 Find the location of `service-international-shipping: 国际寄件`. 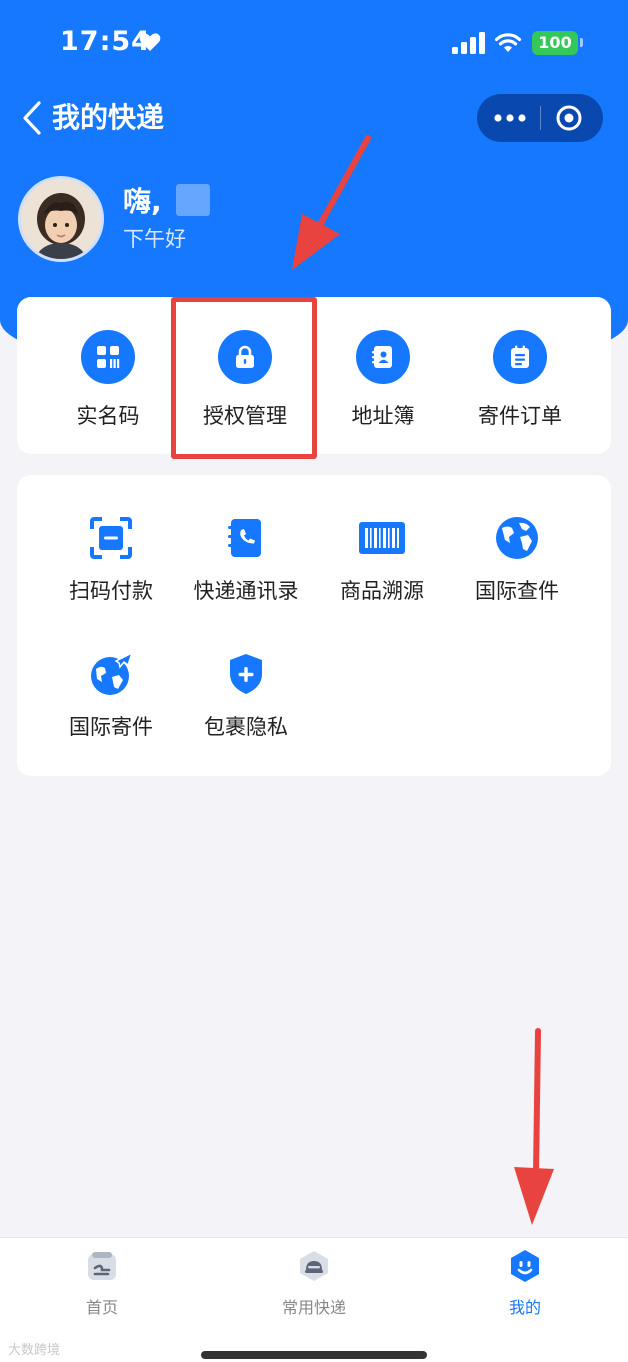

service-international-shipping: 国际寄件 is located at coordinates (111, 695).